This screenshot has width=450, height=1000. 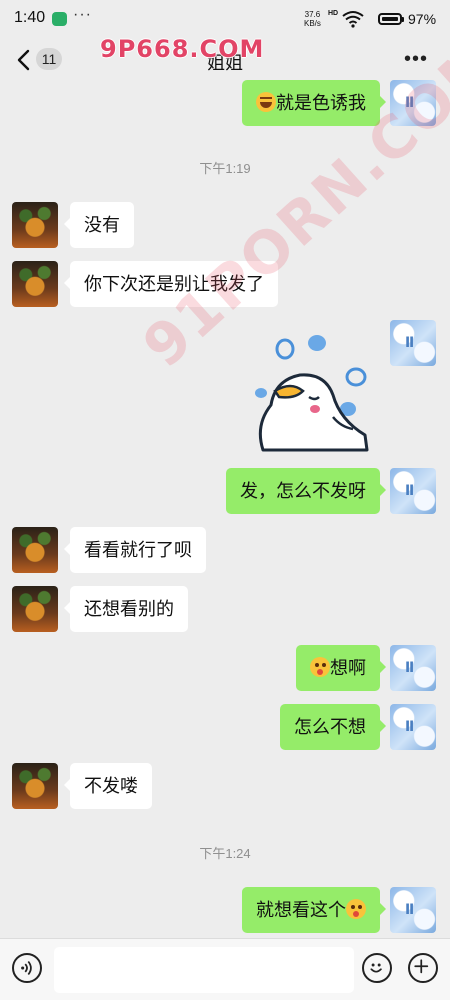 I want to click on laughing-emoji-icon, so click(x=266, y=102).